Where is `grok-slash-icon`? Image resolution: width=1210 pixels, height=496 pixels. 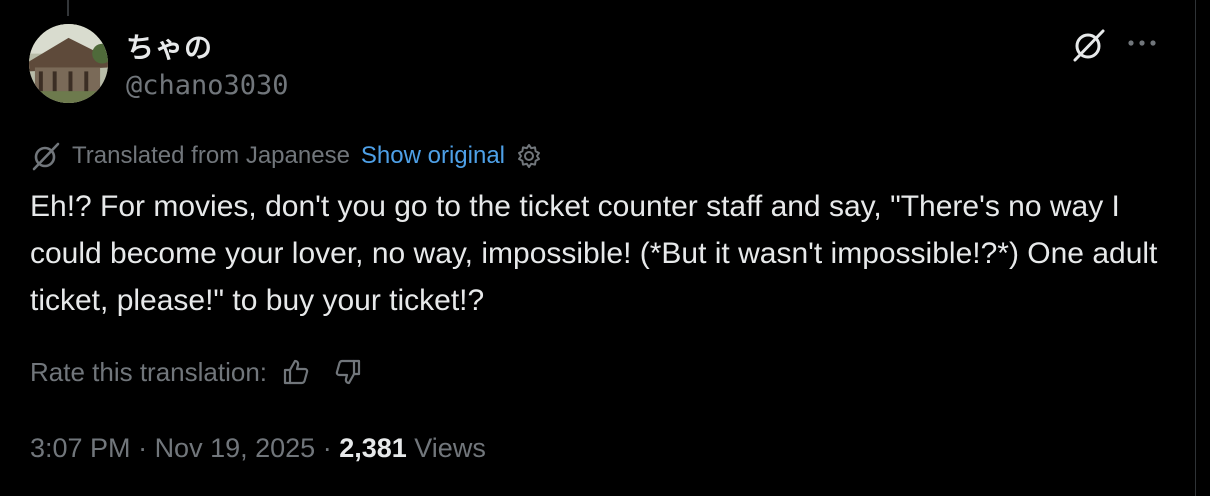 grok-slash-icon is located at coordinates (1089, 45).